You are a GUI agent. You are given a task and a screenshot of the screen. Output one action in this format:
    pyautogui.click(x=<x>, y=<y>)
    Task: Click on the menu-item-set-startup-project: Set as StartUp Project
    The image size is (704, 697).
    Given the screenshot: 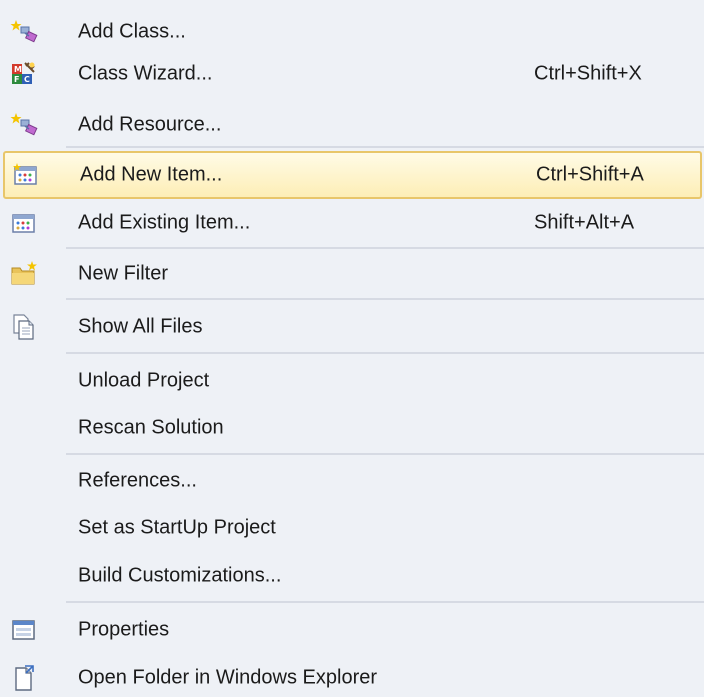 What is the action you would take?
    pyautogui.click(x=352, y=528)
    